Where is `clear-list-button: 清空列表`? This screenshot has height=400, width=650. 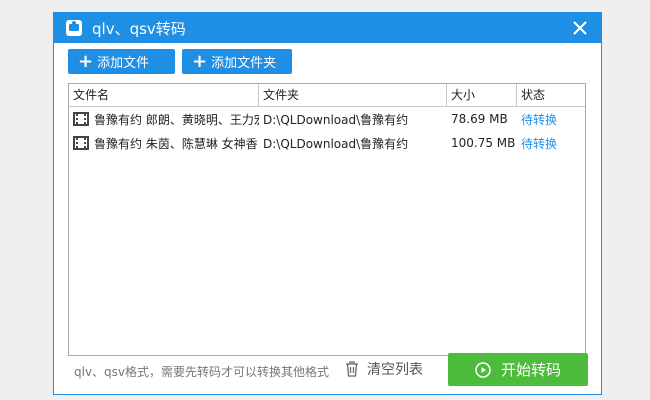 clear-list-button: 清空列表 is located at coordinates (384, 369).